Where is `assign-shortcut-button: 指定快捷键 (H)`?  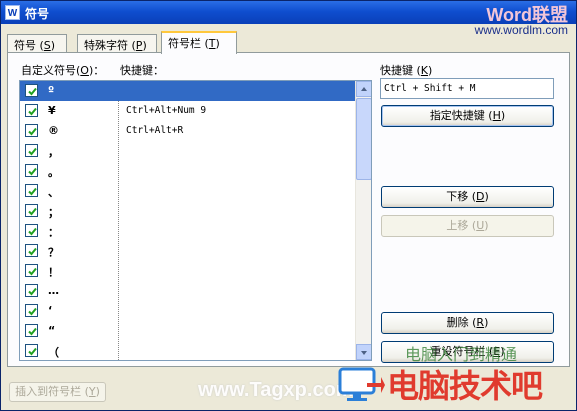 assign-shortcut-button: 指定快捷键 (H) is located at coordinates (467, 116).